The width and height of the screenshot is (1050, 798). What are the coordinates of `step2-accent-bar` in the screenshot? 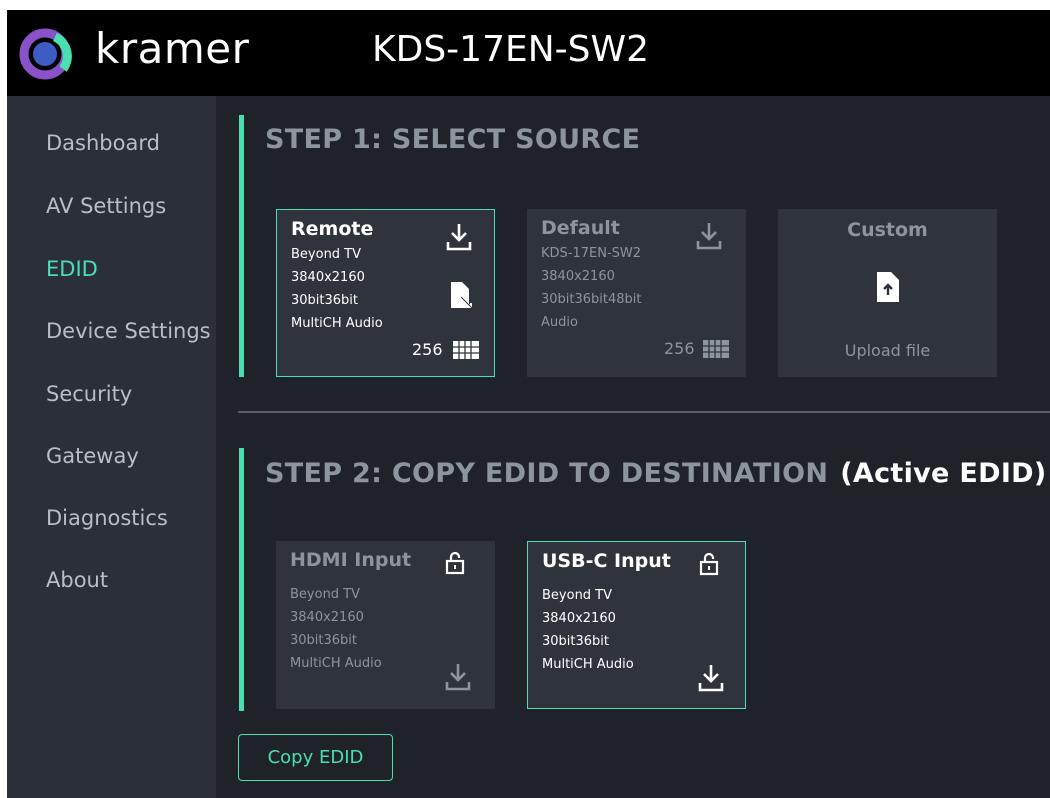 It's located at (241, 579).